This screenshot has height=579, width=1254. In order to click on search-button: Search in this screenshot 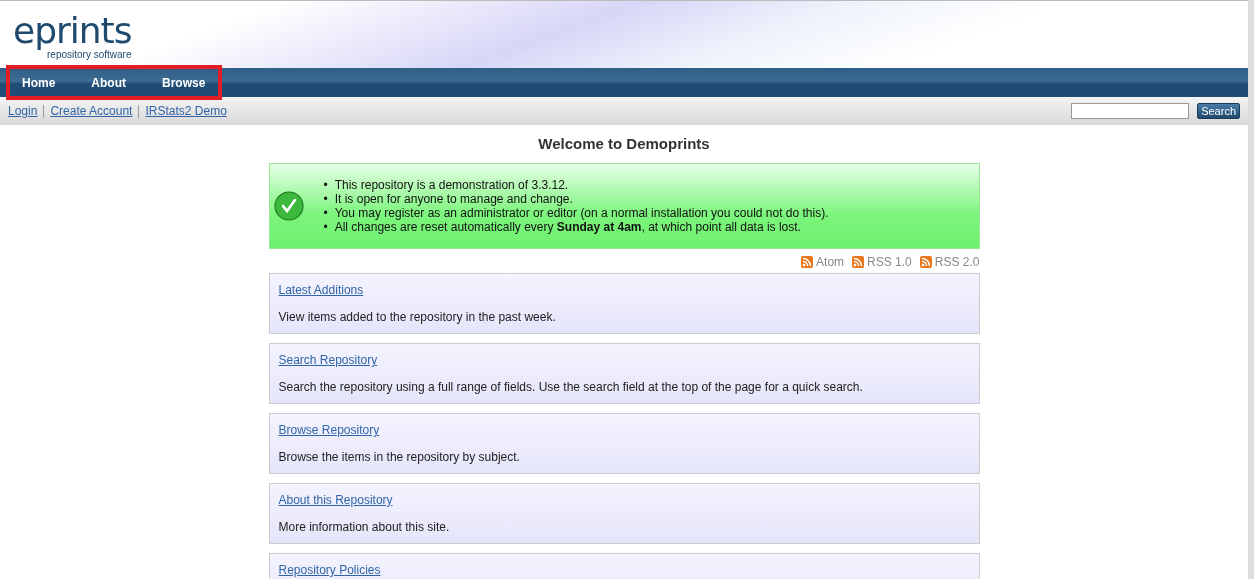, I will do `click(1218, 111)`.